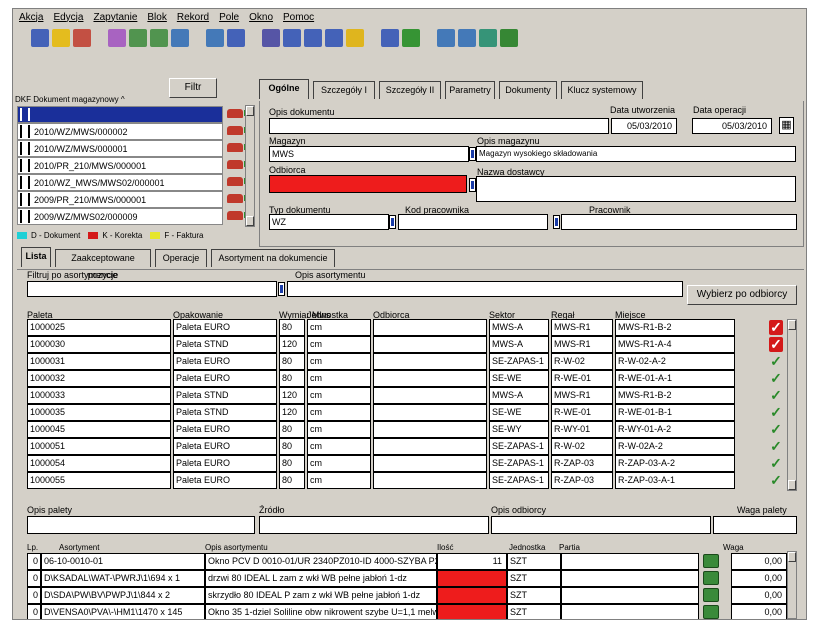  I want to click on pallet-cell-regal: R-ZAP-03, so click(582, 480).